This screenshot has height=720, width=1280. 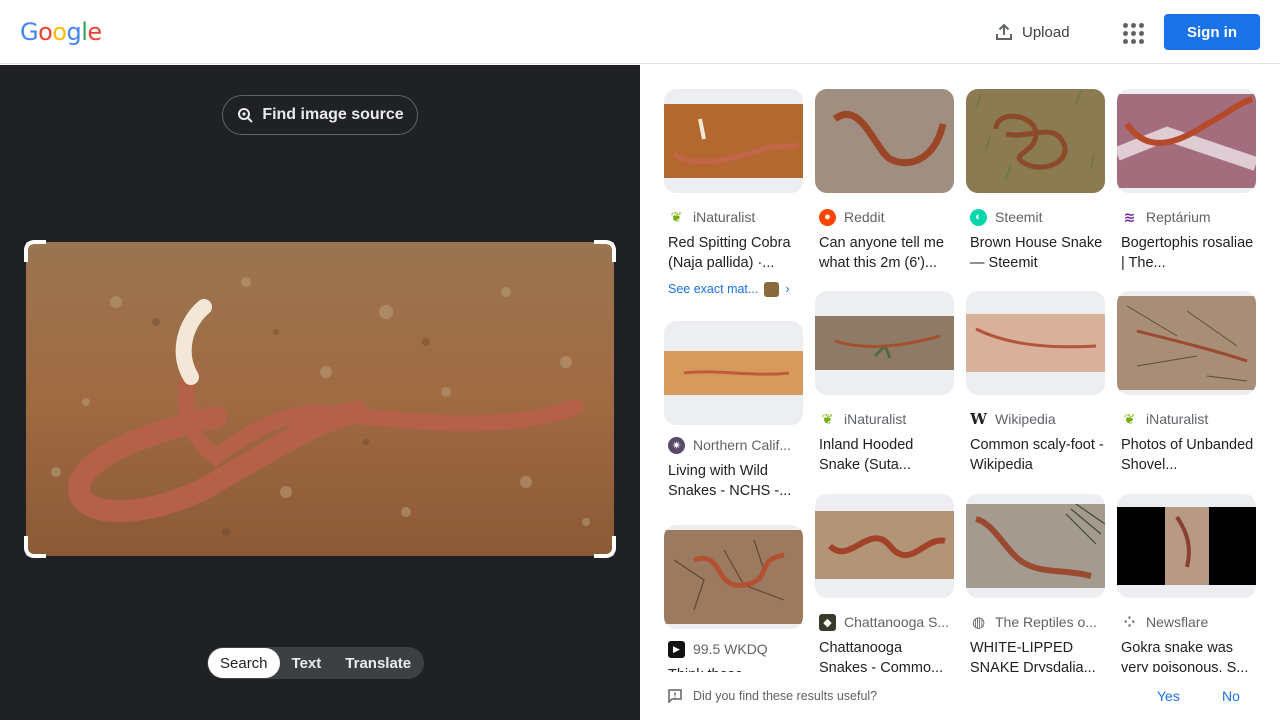 I want to click on result-source: Reddit, so click(x=864, y=217).